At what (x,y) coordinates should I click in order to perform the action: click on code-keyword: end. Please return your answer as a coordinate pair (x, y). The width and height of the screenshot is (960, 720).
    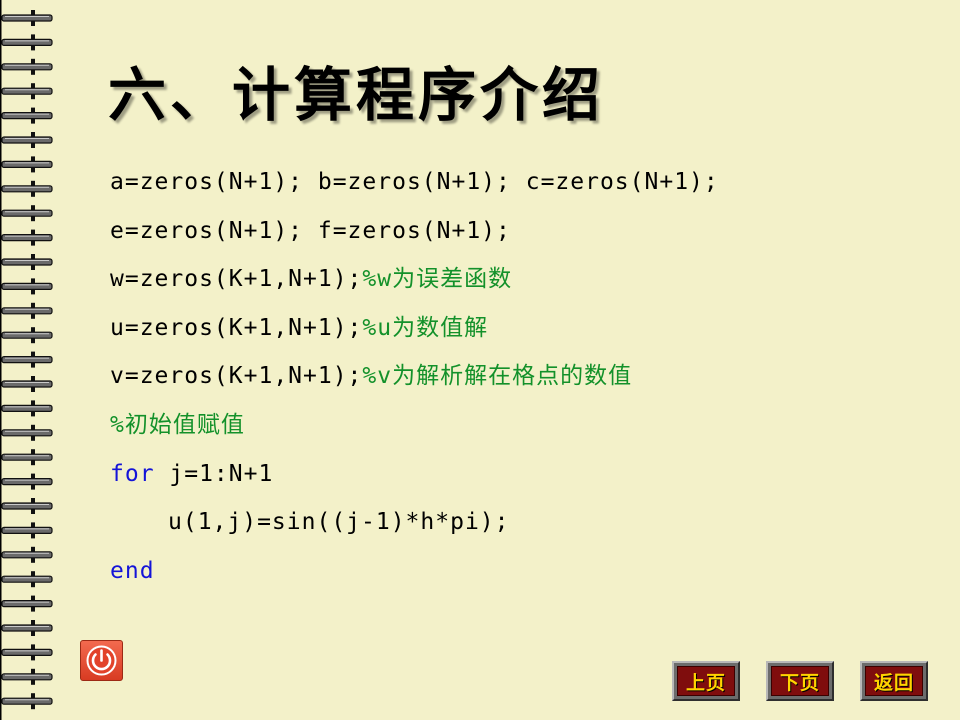
    Looking at the image, I should click on (132, 570).